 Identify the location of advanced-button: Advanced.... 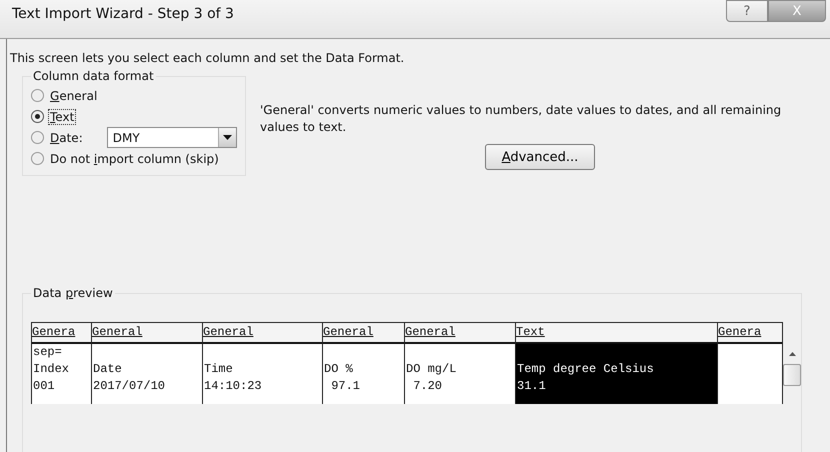
(540, 157).